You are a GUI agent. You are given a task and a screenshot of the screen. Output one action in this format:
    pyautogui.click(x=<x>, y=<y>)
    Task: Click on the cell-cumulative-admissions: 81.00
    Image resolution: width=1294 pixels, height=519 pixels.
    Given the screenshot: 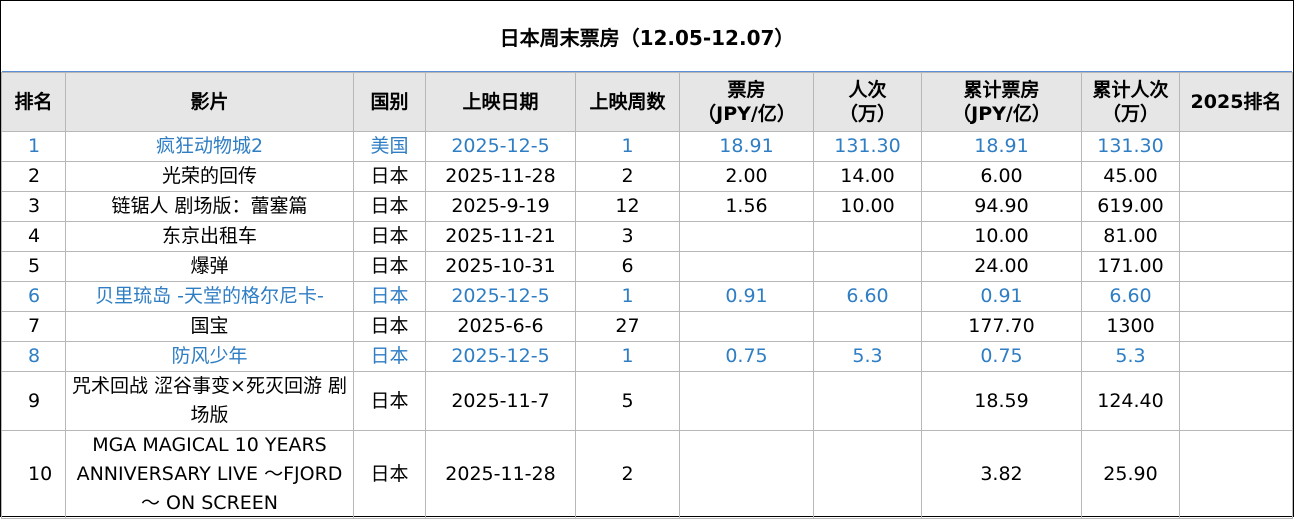 What is the action you would take?
    pyautogui.click(x=1130, y=236)
    